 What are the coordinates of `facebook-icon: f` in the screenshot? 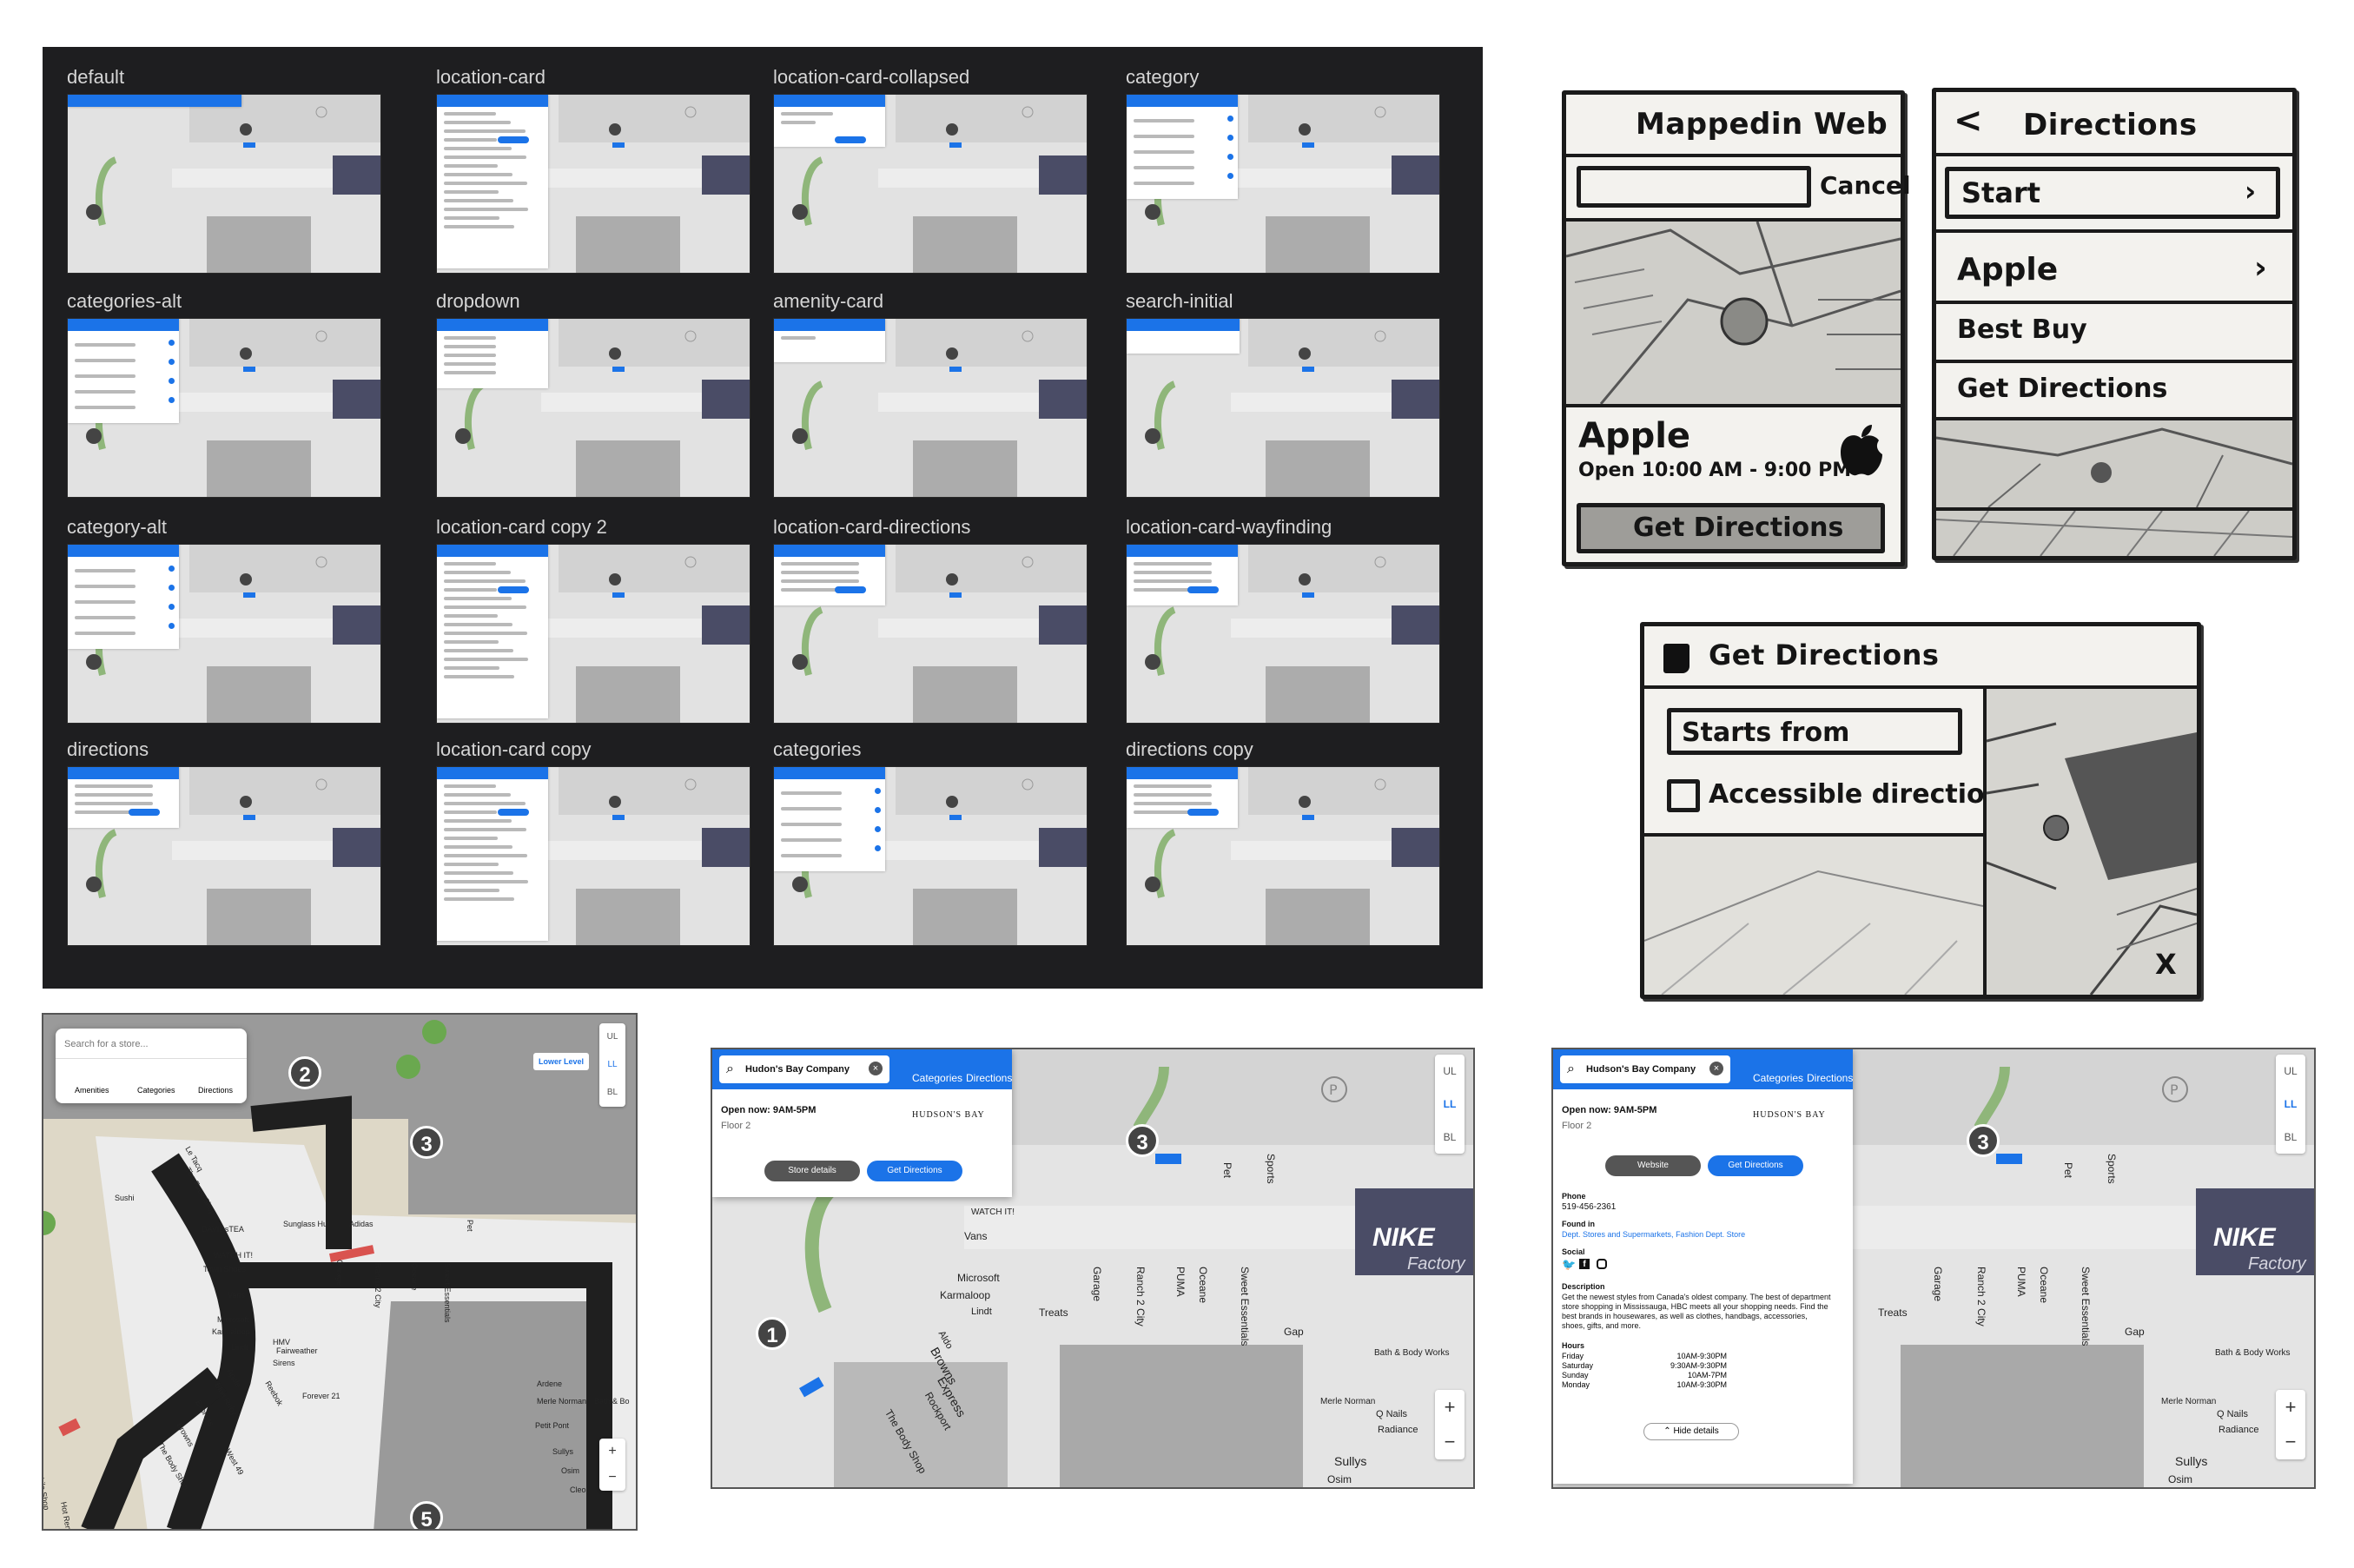 It's located at (1585, 1264).